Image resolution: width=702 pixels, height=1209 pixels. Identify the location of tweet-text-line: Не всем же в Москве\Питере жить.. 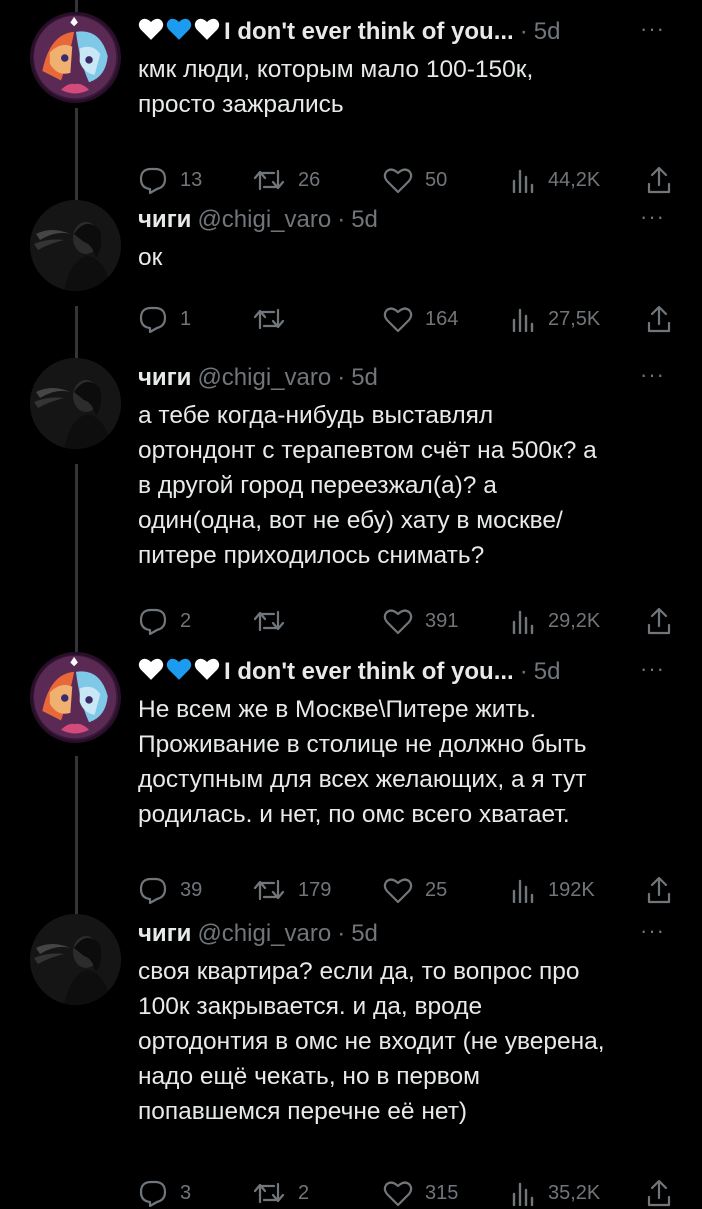
(337, 709).